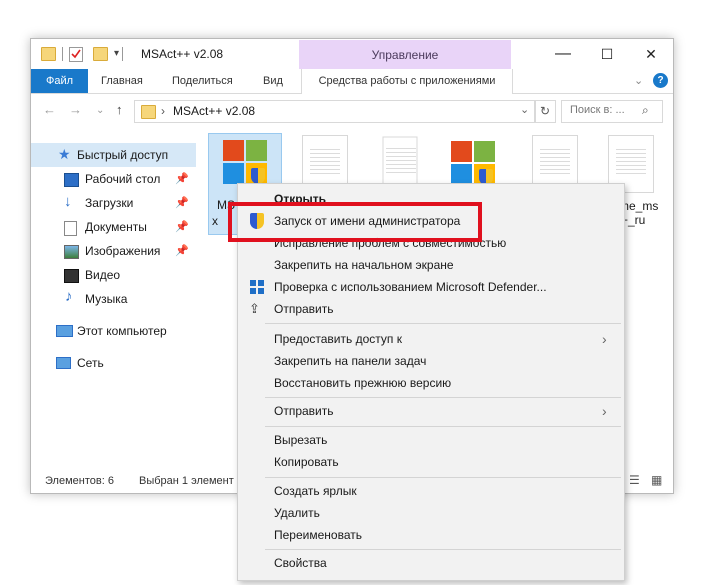 The width and height of the screenshot is (705, 585). What do you see at coordinates (257, 287) in the screenshot?
I see `defender-icon` at bounding box center [257, 287].